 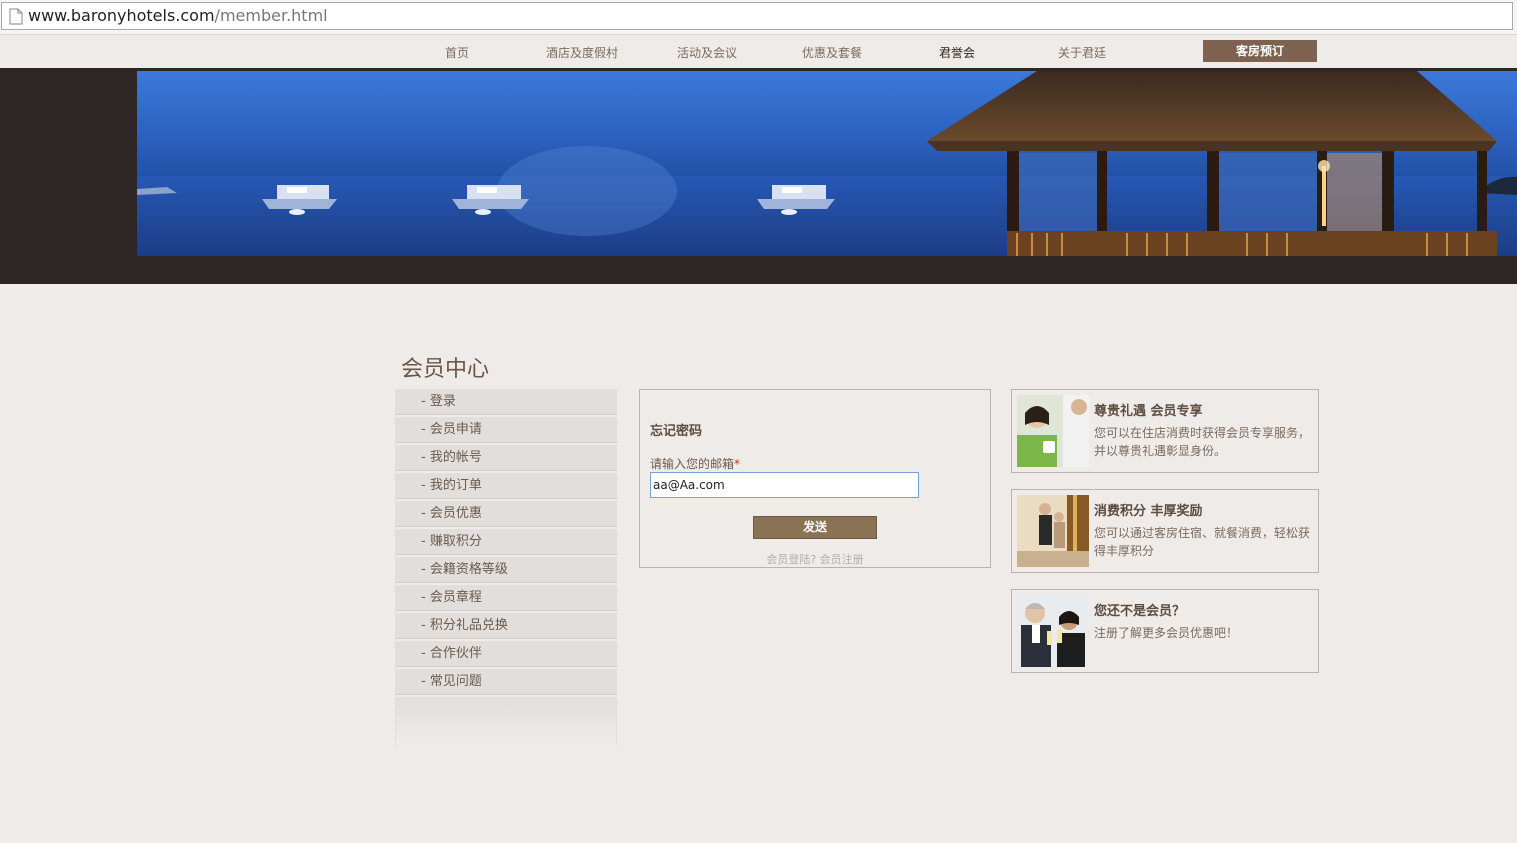 I want to click on sidebar-fade, so click(x=506, y=721).